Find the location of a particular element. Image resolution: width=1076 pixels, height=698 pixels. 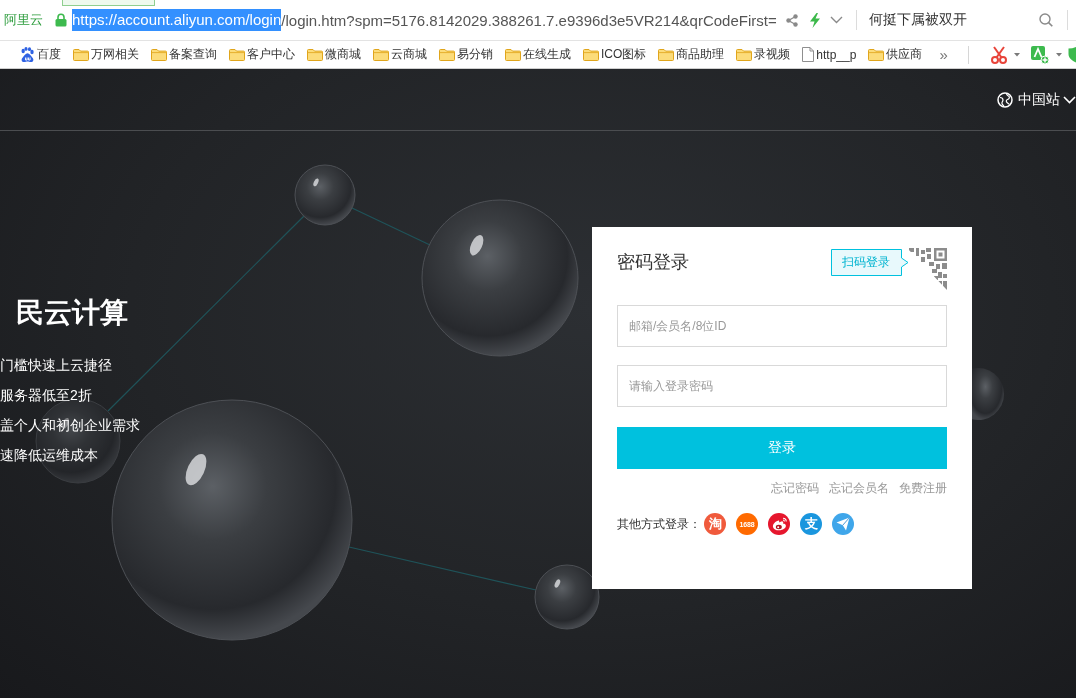

bookmark-item: 备案查询 is located at coordinates (184, 54).